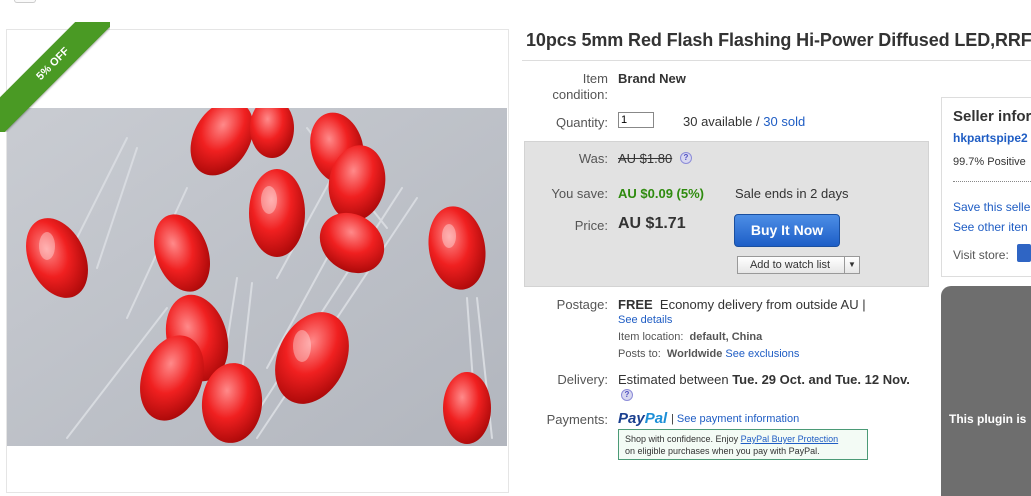  Describe the element at coordinates (673, 379) in the screenshot. I see `delivery-prefix: Estimated between` at that location.